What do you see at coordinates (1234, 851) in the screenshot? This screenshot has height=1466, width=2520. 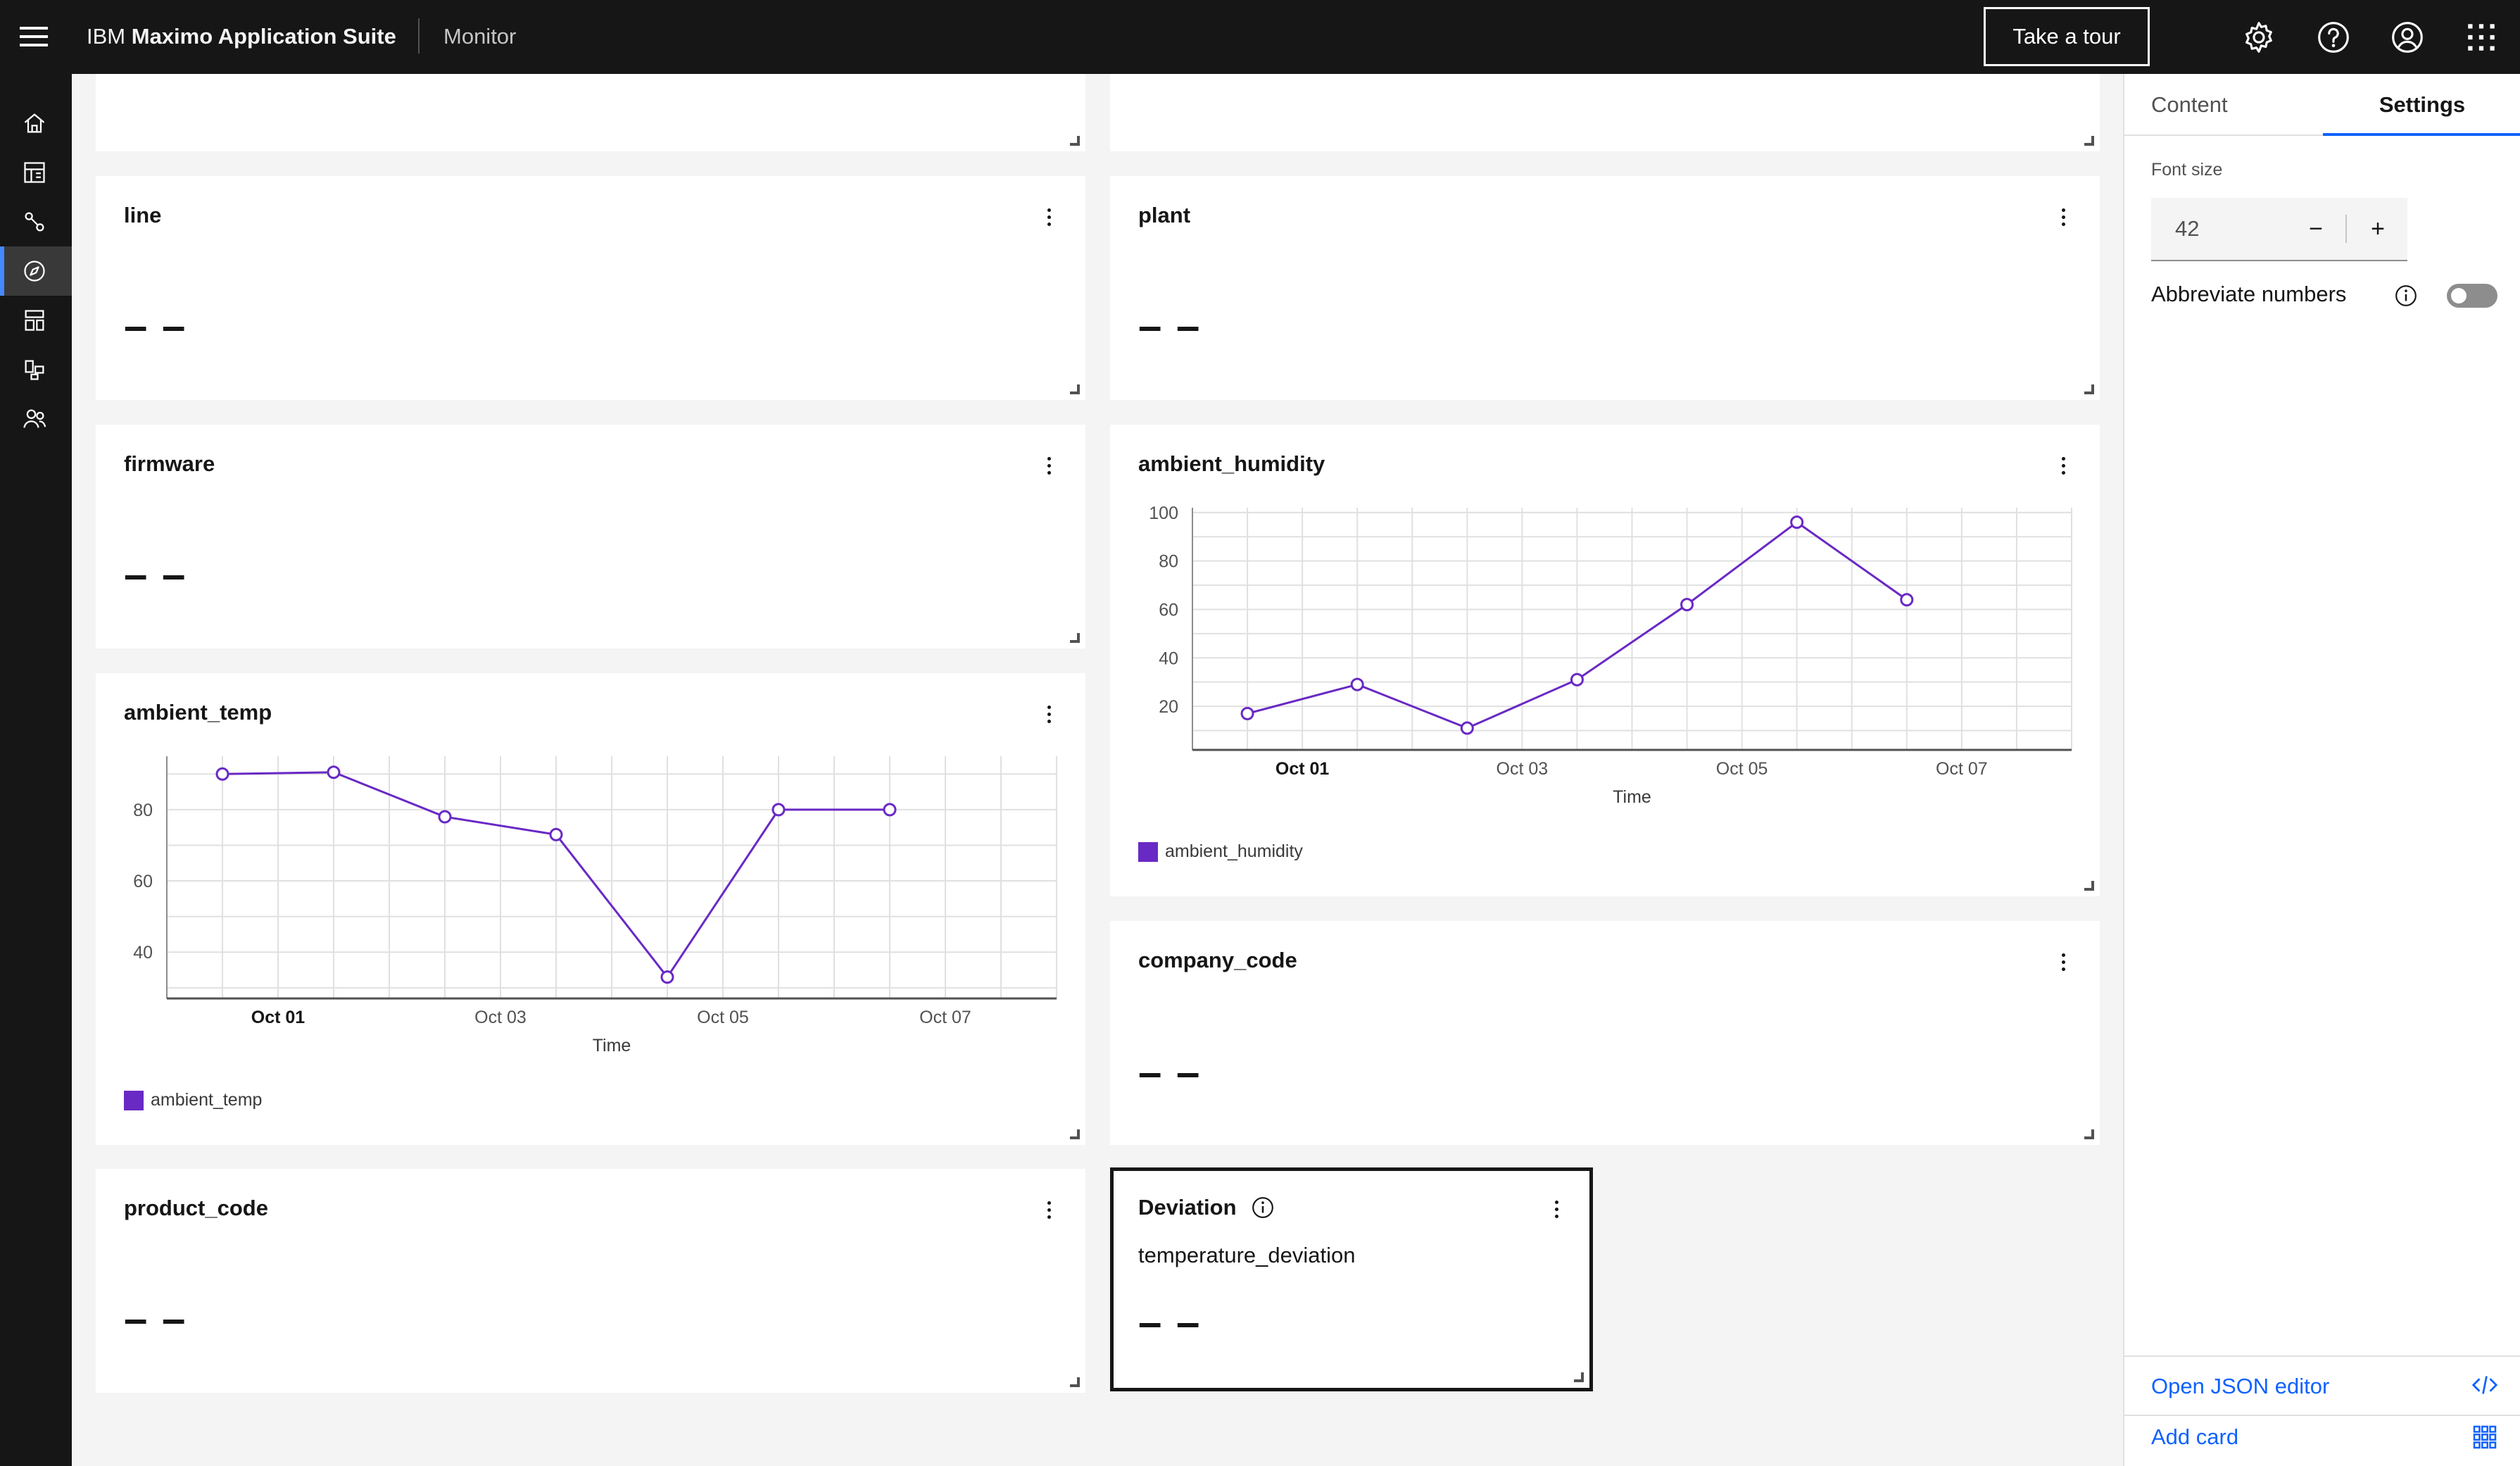 I see `legend-label: ambient_humidity` at bounding box center [1234, 851].